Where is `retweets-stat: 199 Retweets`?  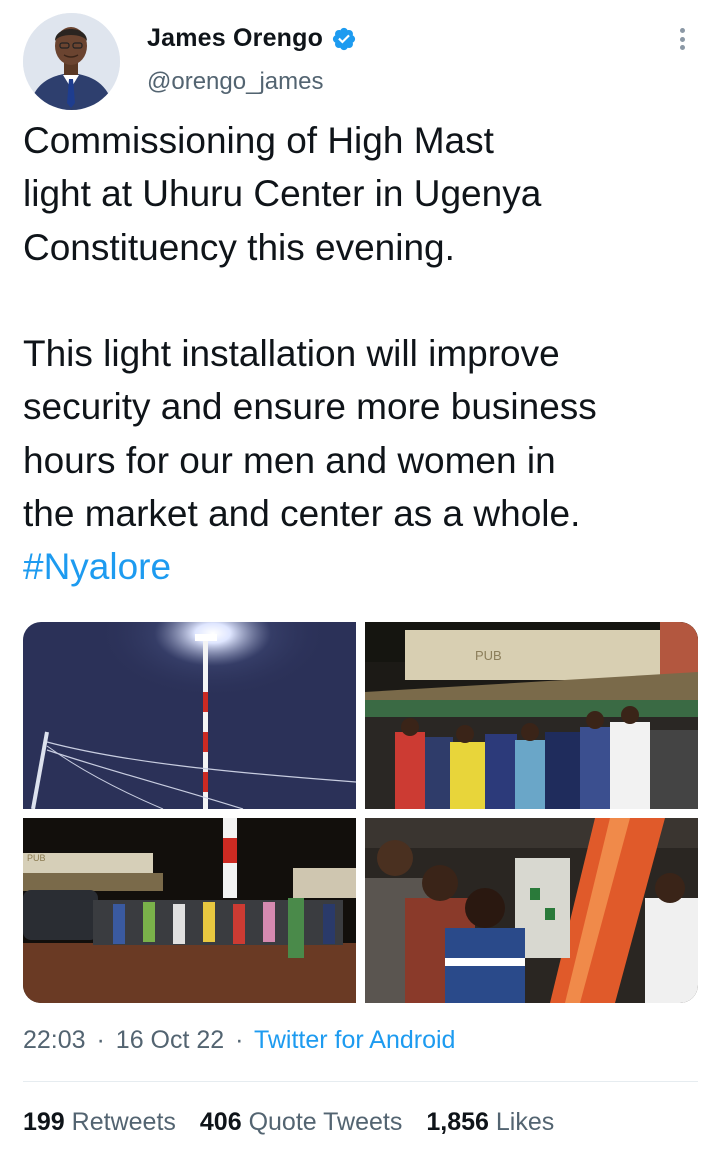 retweets-stat: 199 Retweets is located at coordinates (99, 1122).